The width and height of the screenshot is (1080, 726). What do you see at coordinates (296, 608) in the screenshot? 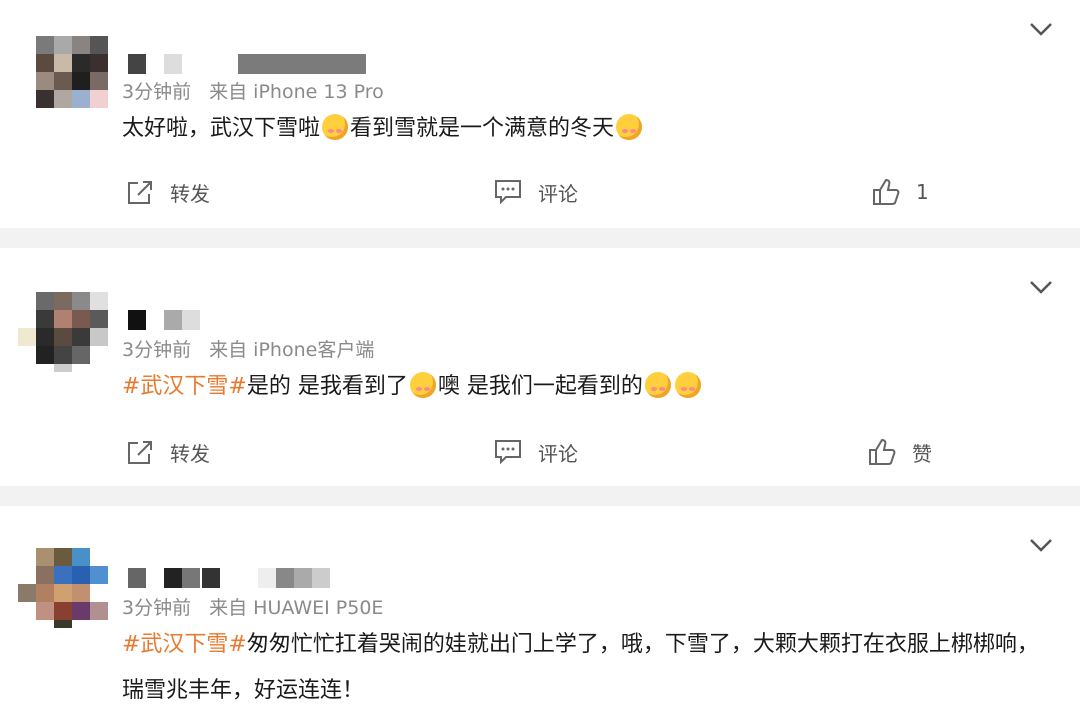
I see `post-source: 来自 HUAWEI P50E` at bounding box center [296, 608].